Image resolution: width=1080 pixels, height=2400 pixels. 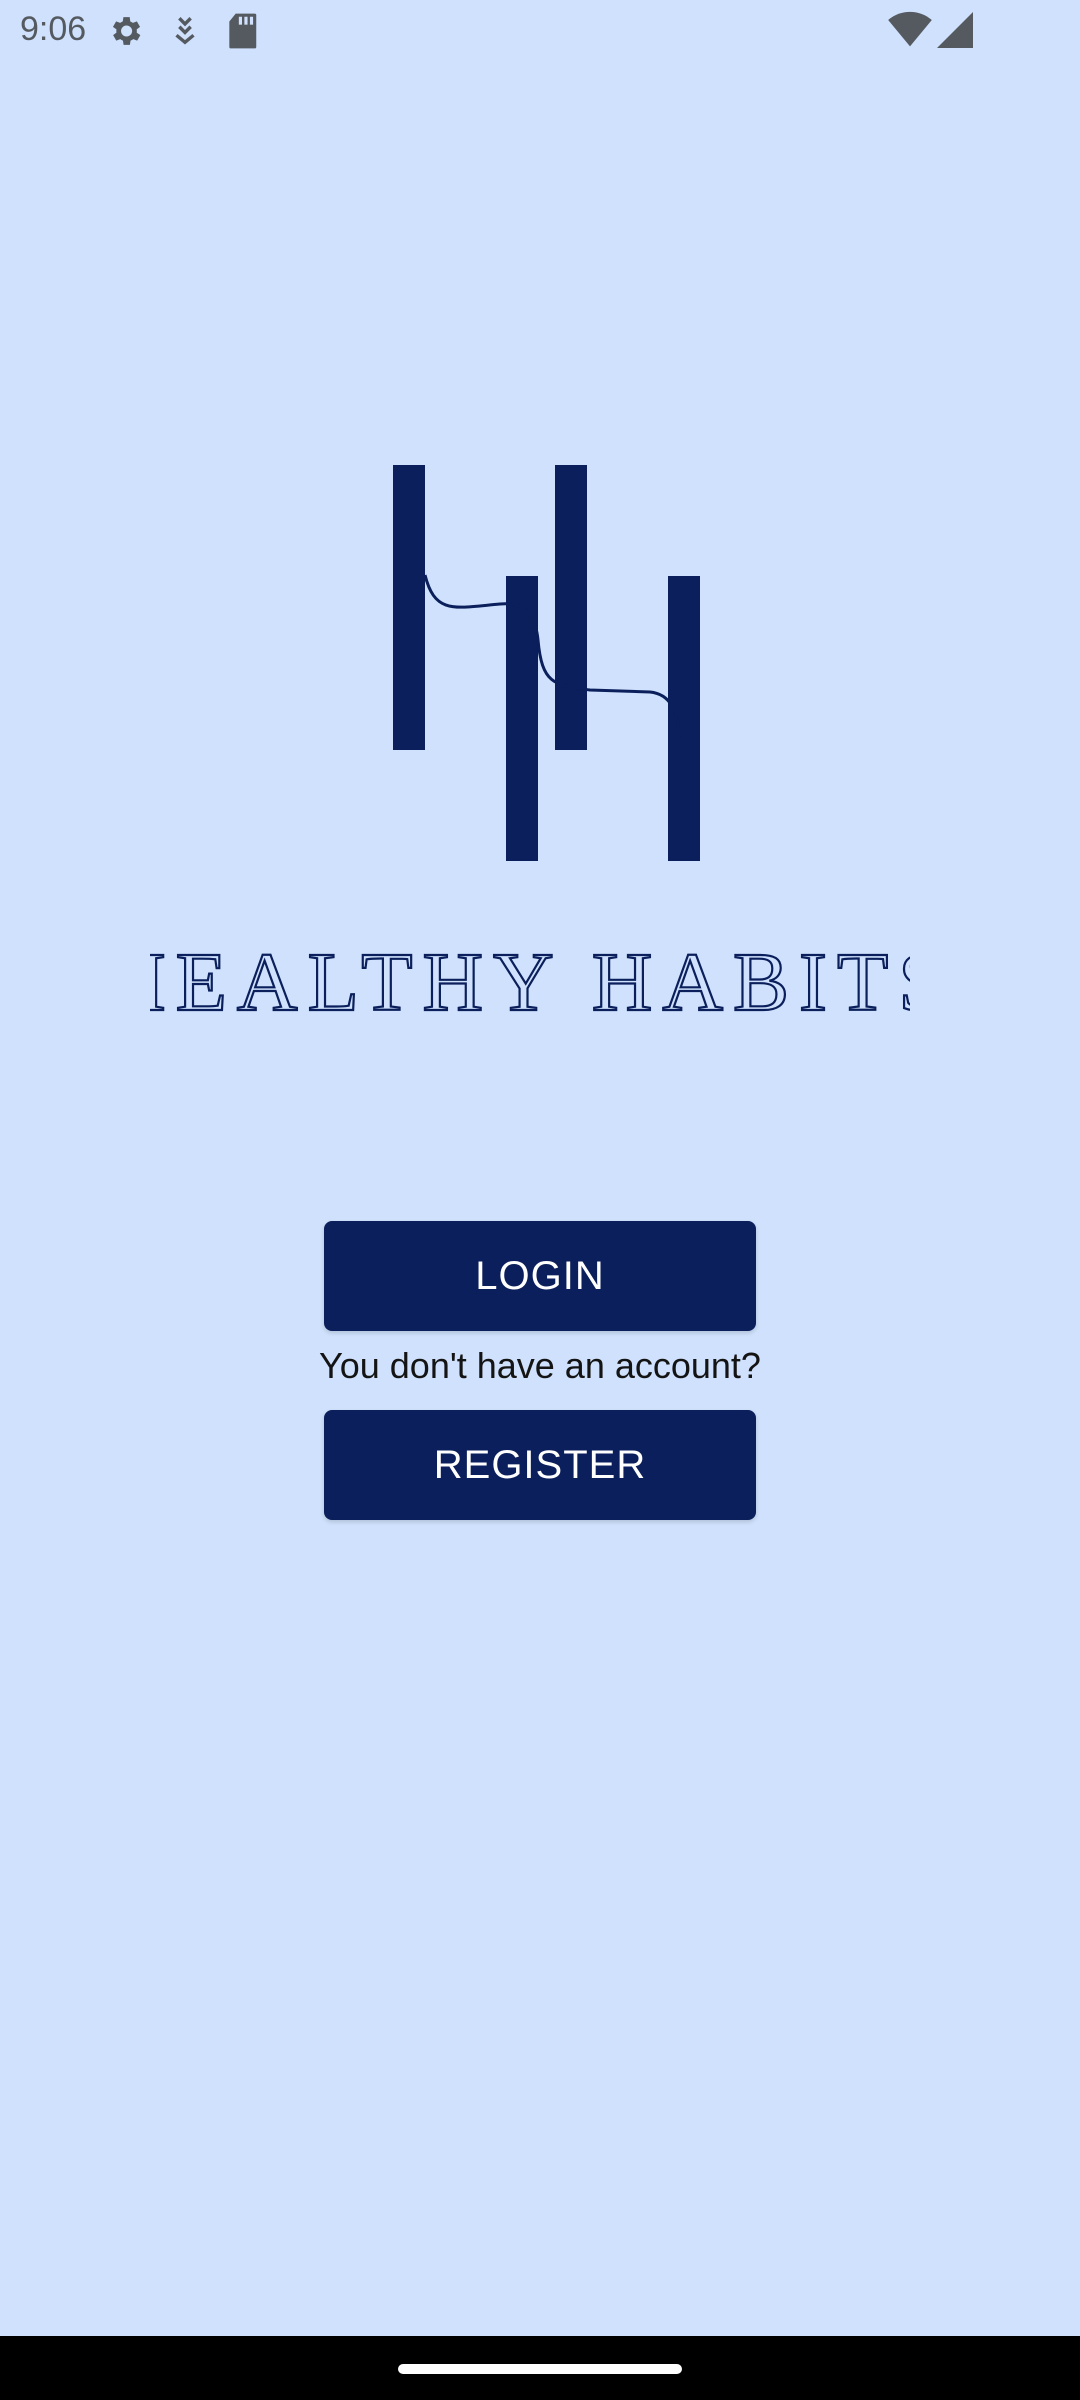 I want to click on status-time: 9:06, so click(x=53, y=29).